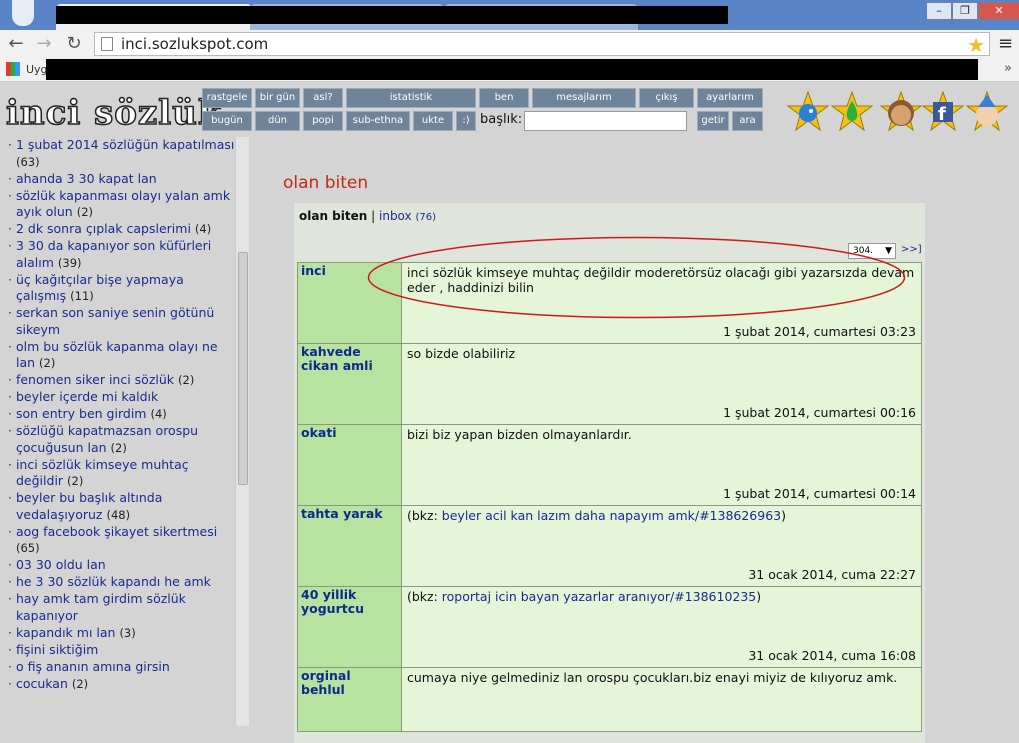 The width and height of the screenshot is (1019, 743). What do you see at coordinates (16, 44) in the screenshot?
I see `back-icon: ←` at bounding box center [16, 44].